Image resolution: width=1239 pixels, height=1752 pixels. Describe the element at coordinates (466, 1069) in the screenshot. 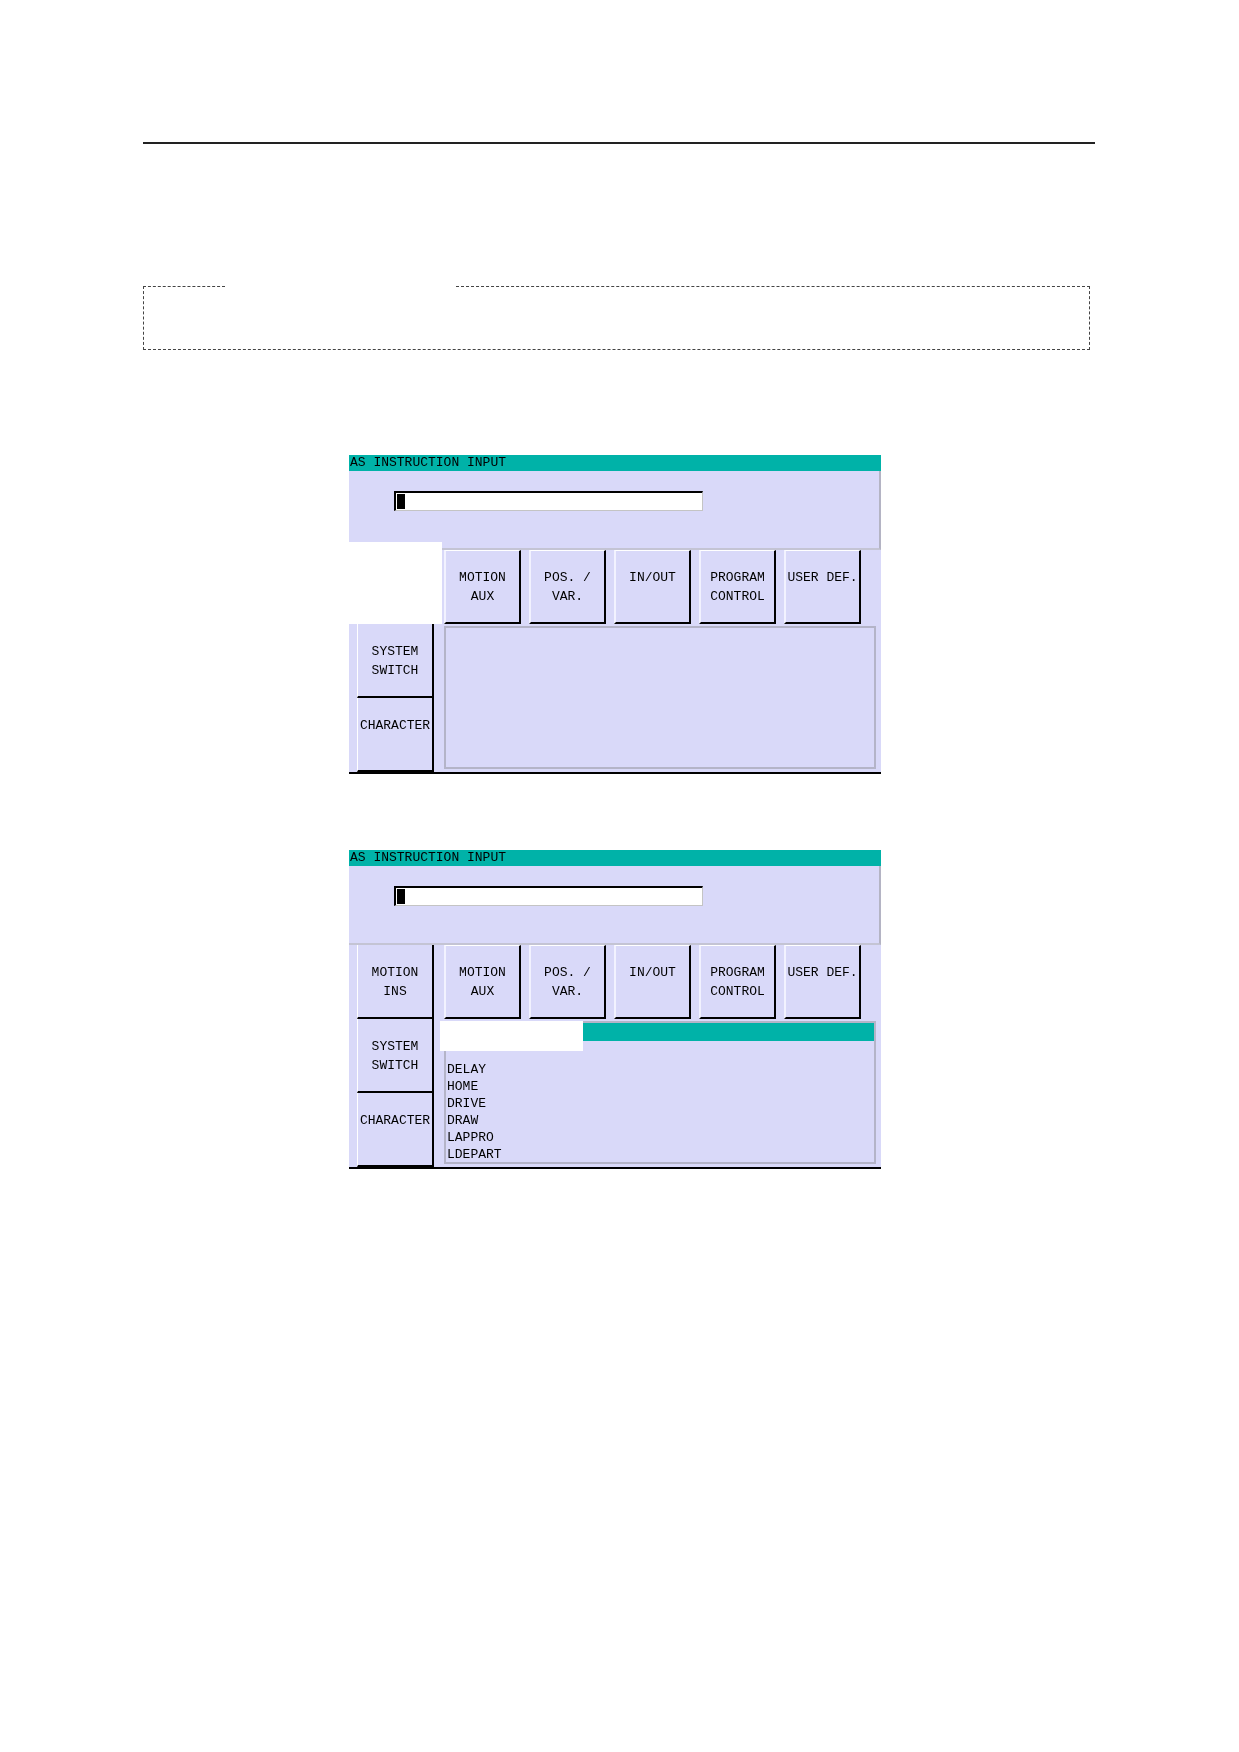

I see `list-item: DELAY` at that location.